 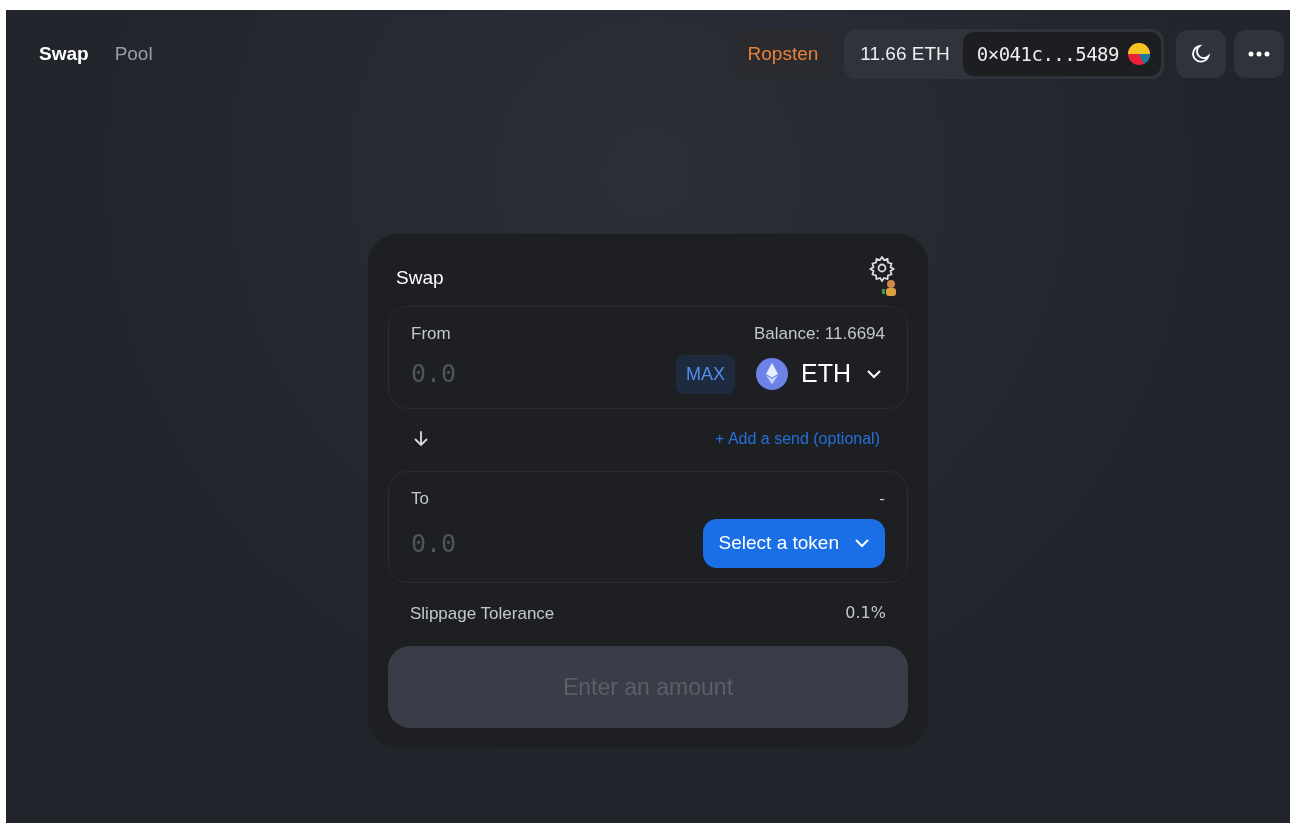 I want to click on more-button, so click(x=1259, y=54).